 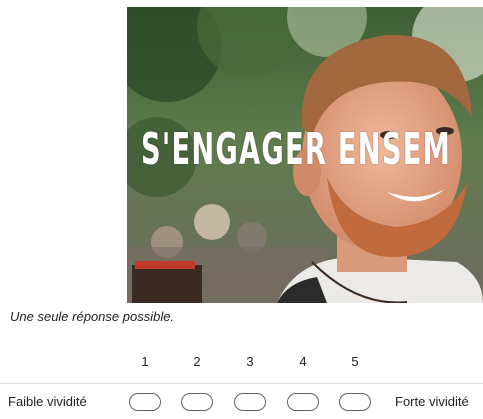 I want to click on scale-option-2-radio, so click(x=197, y=402).